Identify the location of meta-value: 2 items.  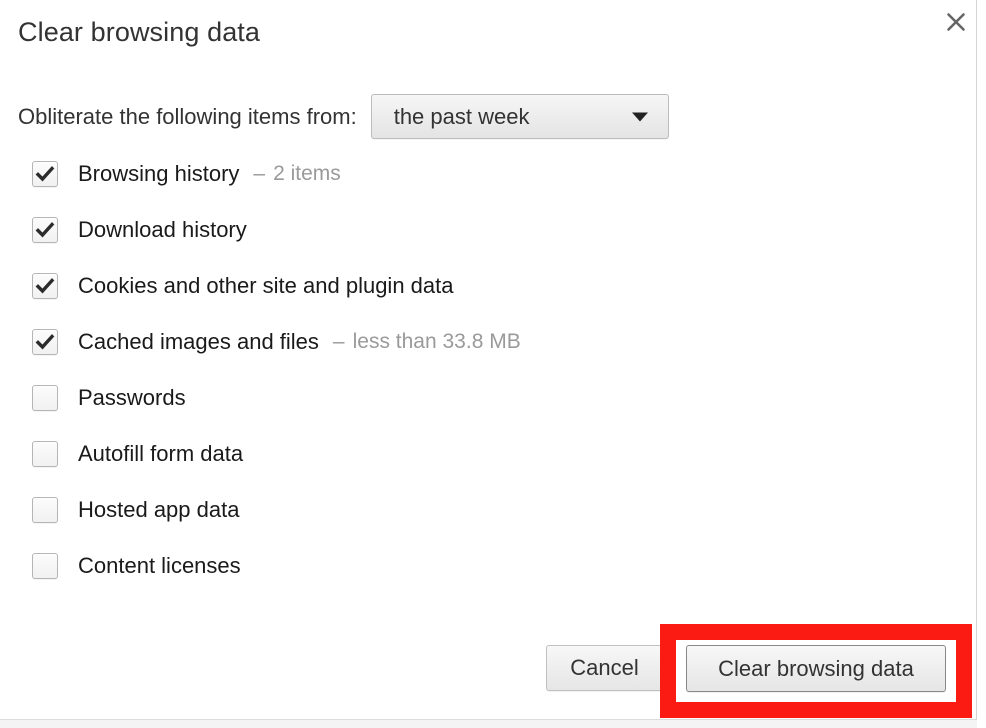
(307, 173).